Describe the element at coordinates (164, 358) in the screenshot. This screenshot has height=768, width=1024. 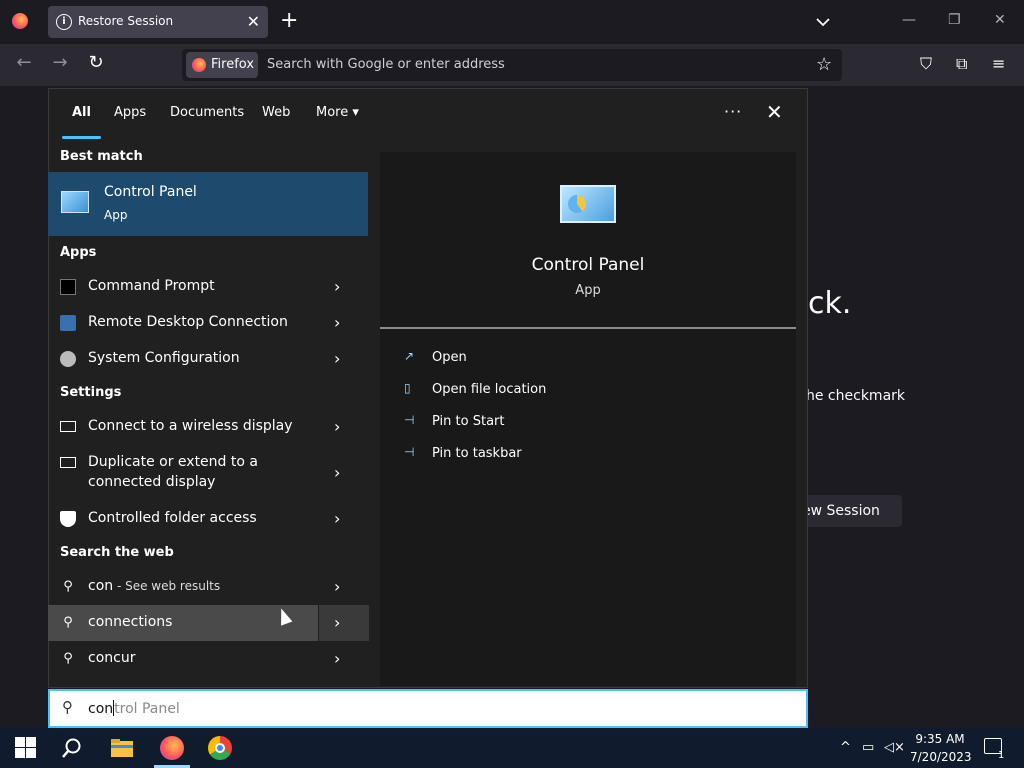
I see `result-label: System Configuration` at that location.